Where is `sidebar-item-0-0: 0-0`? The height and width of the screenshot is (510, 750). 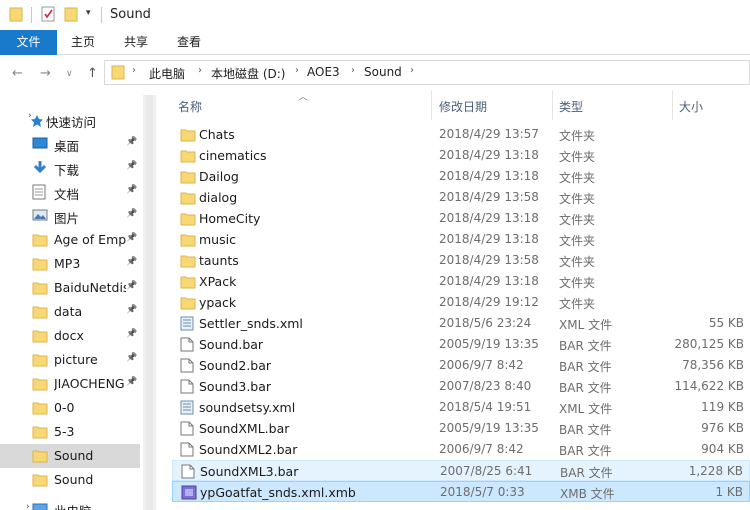
sidebar-item-0-0: 0-0 is located at coordinates (70, 408).